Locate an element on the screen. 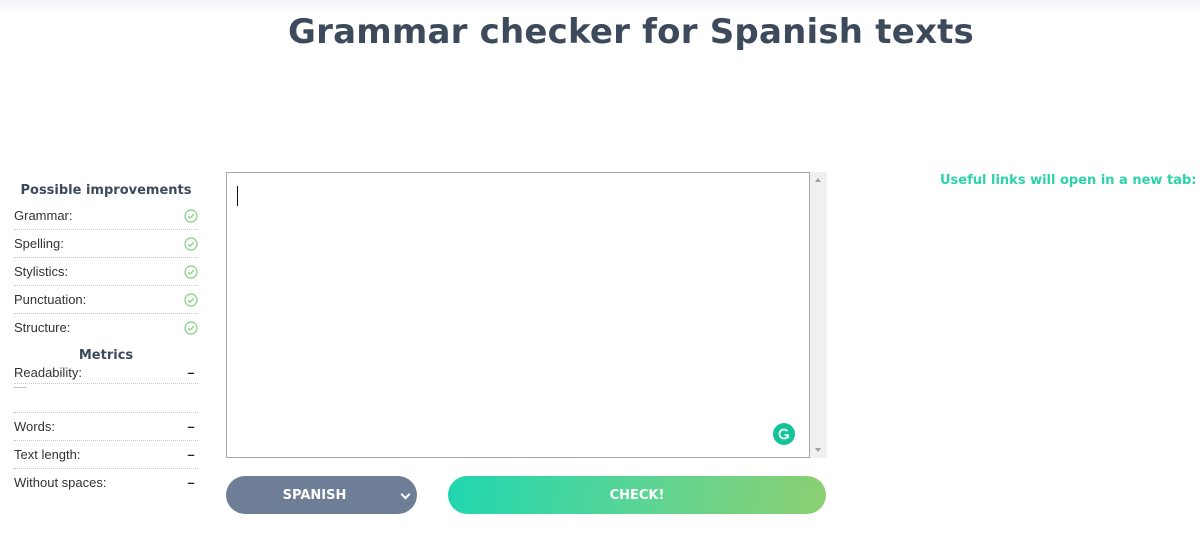  check-button: CHECK! is located at coordinates (637, 495).